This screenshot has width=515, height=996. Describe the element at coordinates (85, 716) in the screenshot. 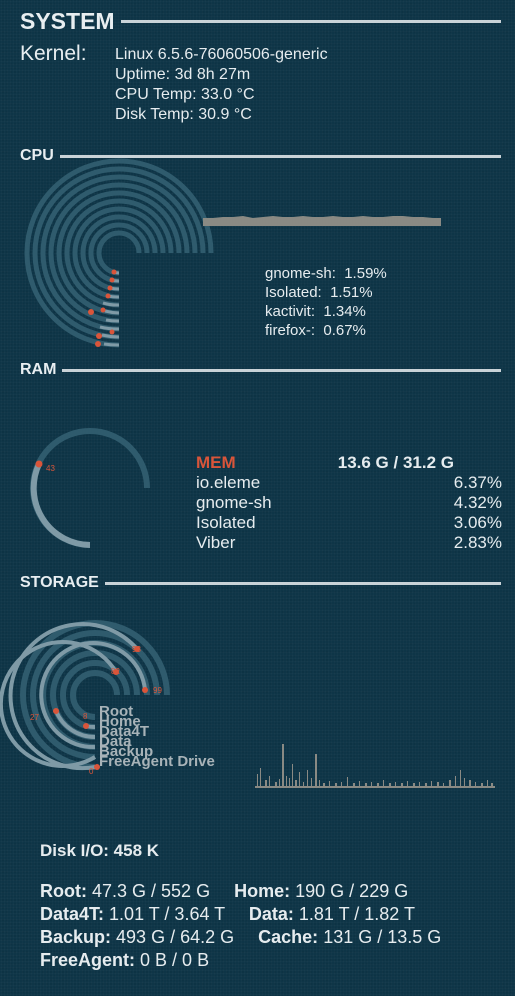

I see `gauge-backup-value: 8` at that location.